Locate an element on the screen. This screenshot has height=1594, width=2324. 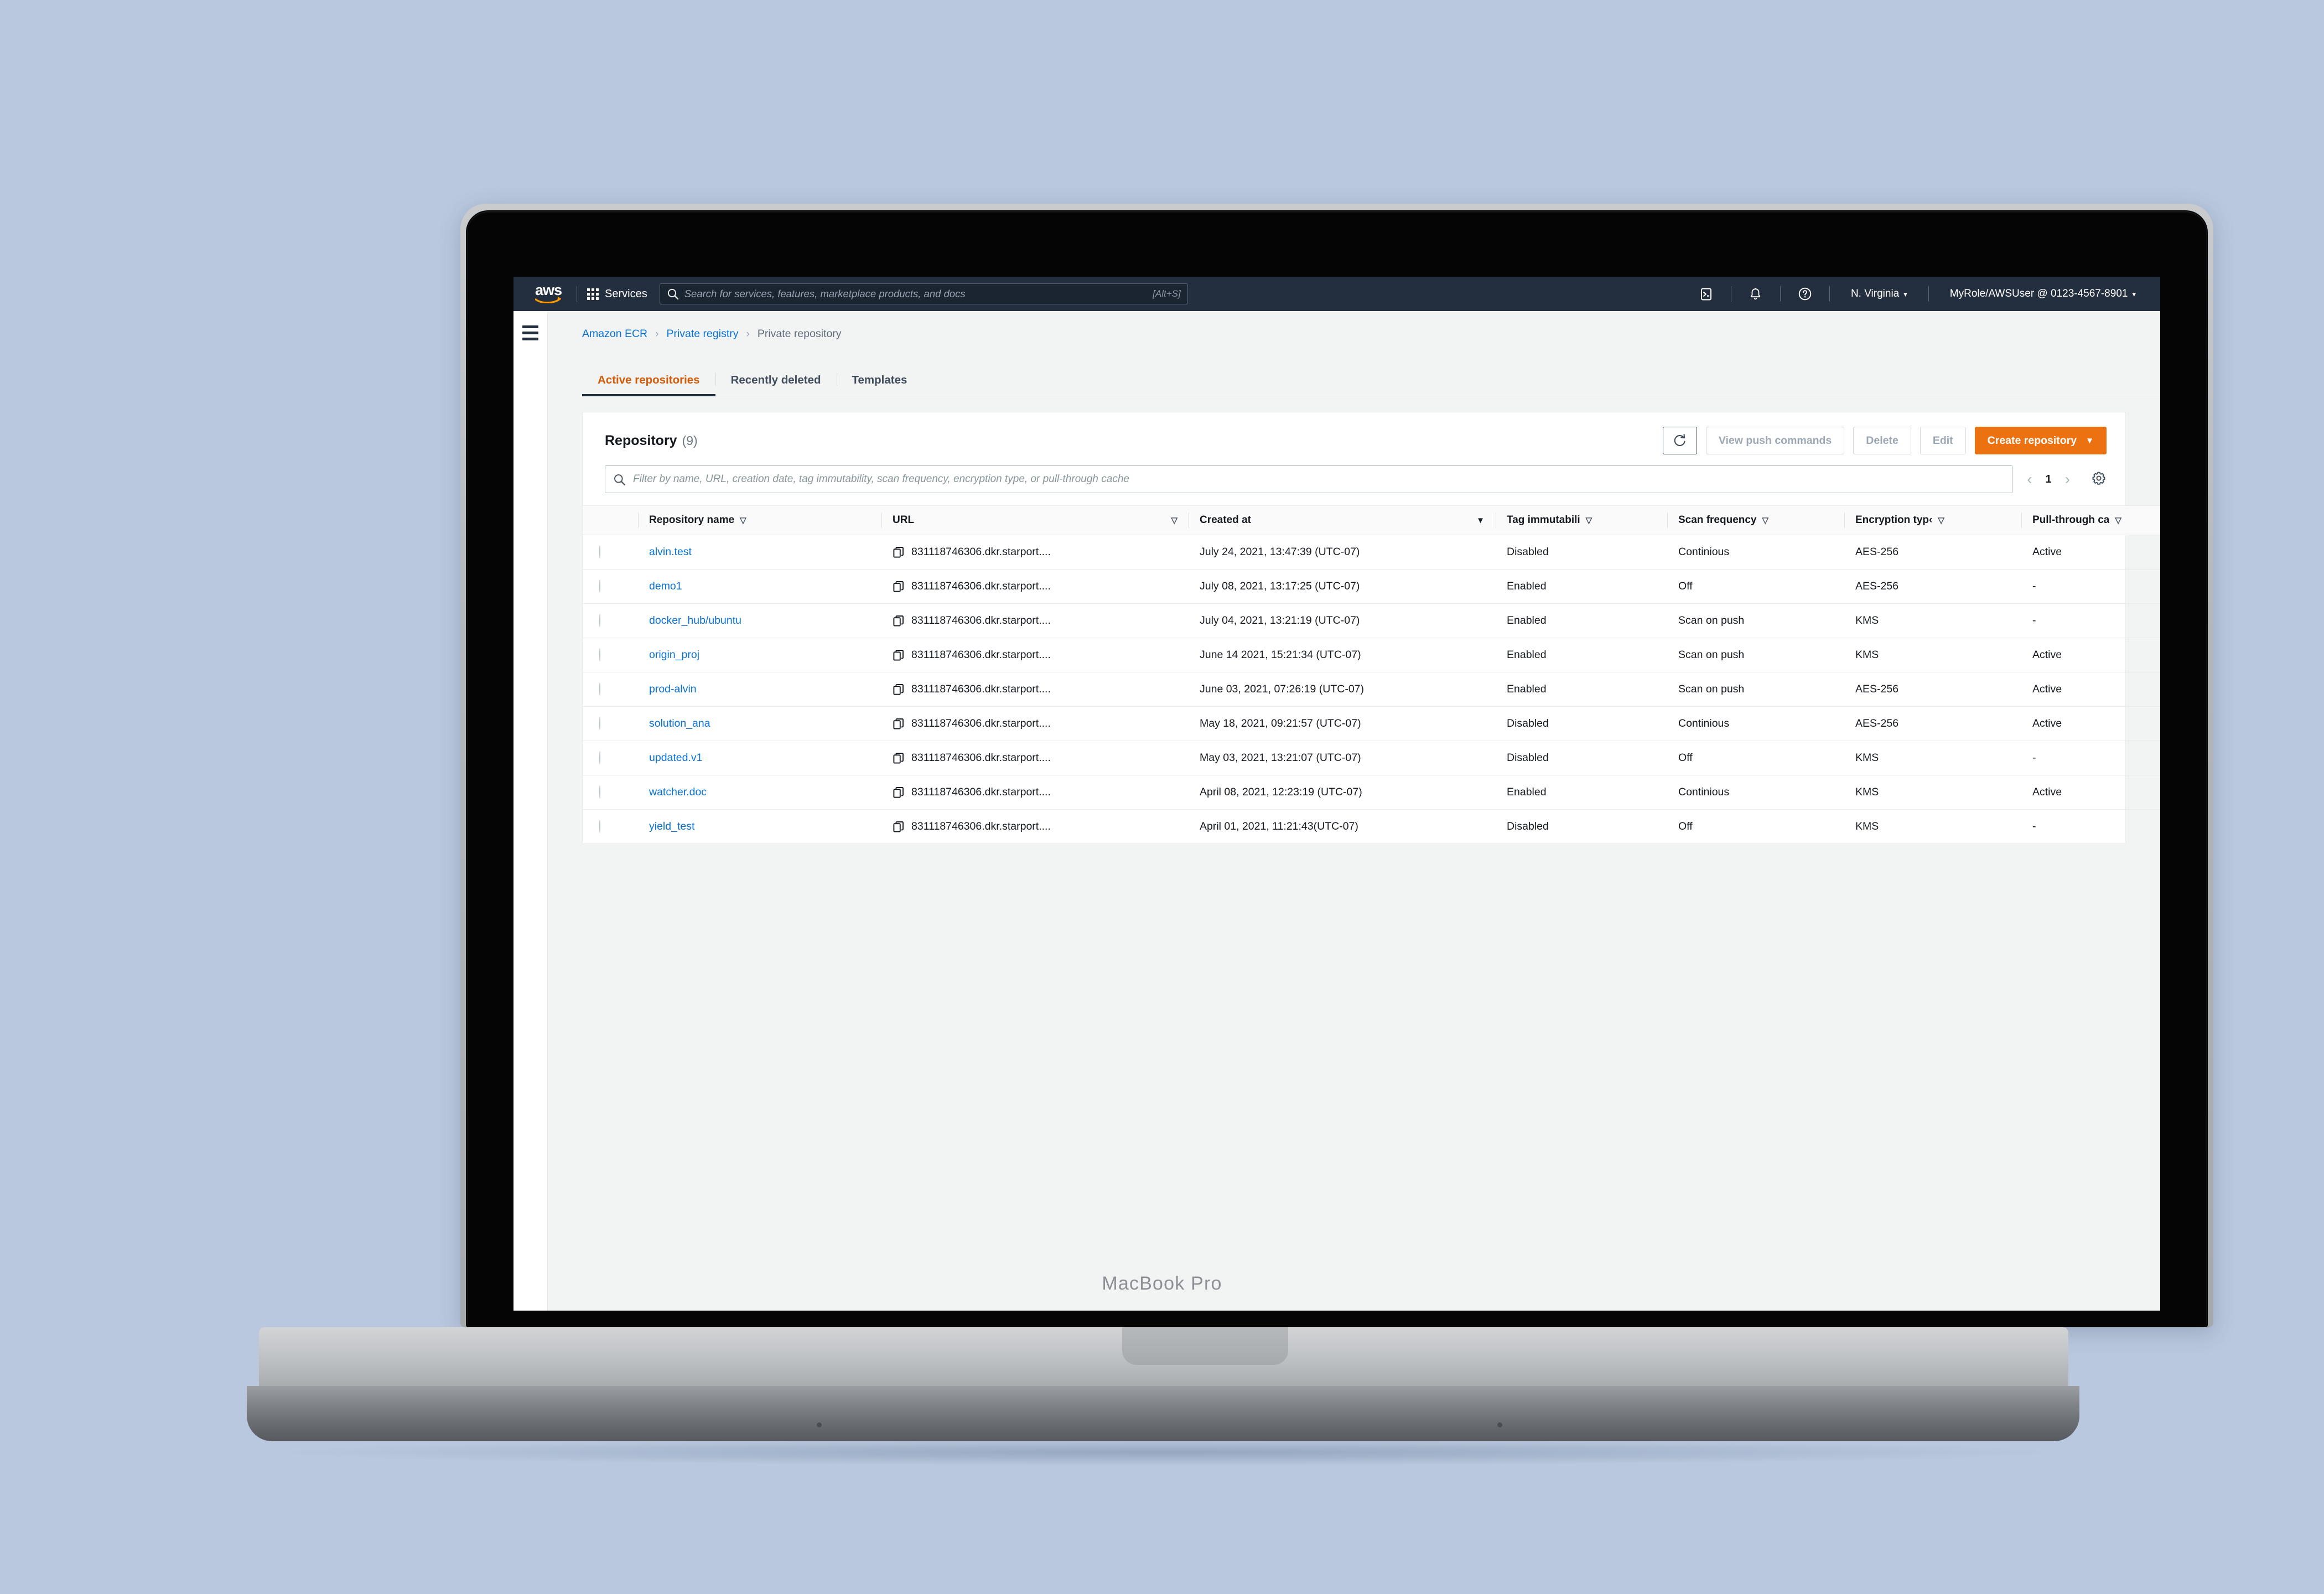
column-encryption-type: Encryption typ‹ ▽ is located at coordinates (1933, 520).